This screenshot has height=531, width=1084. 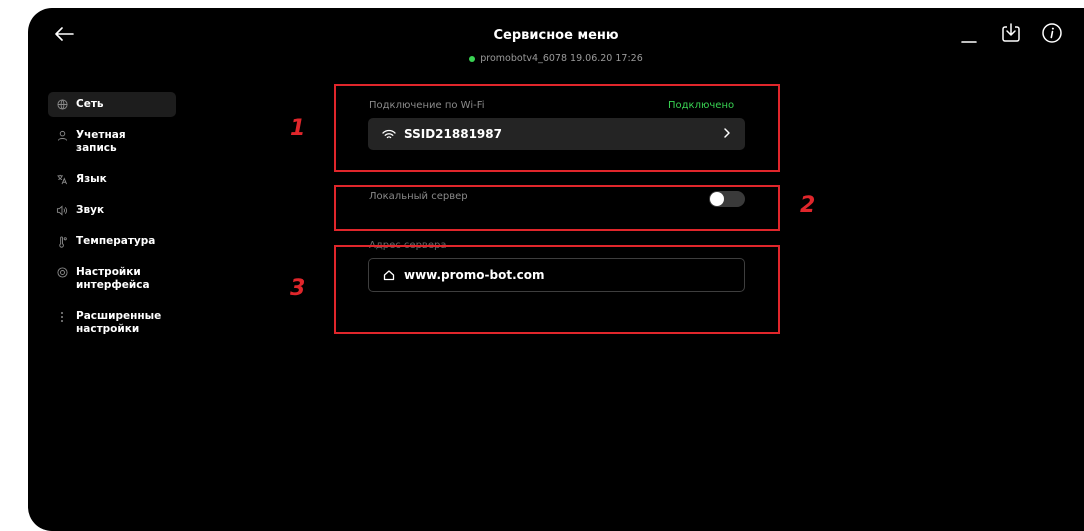 What do you see at coordinates (62, 241) in the screenshot?
I see `thermometer-icon` at bounding box center [62, 241].